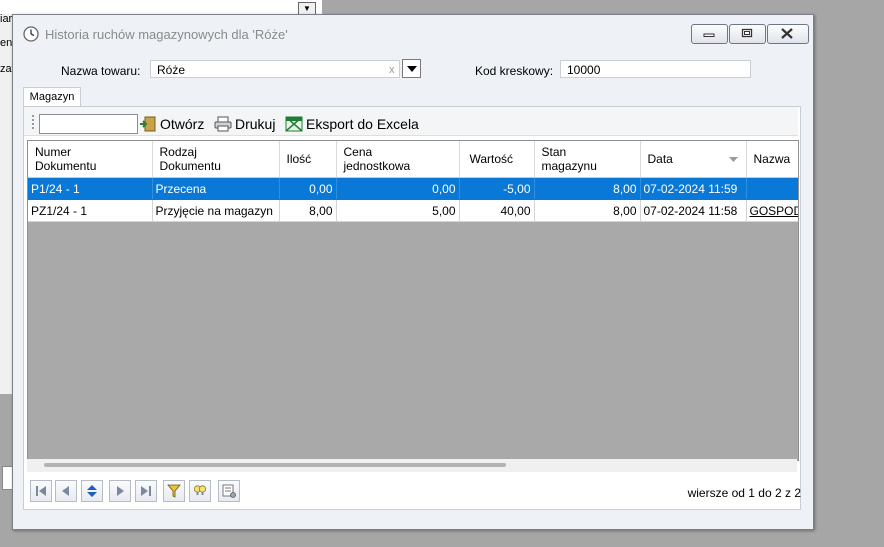 This screenshot has height=547, width=884. I want to click on toolbar: Otwórz Drukuj Eksport do Excela, so click(411, 121).